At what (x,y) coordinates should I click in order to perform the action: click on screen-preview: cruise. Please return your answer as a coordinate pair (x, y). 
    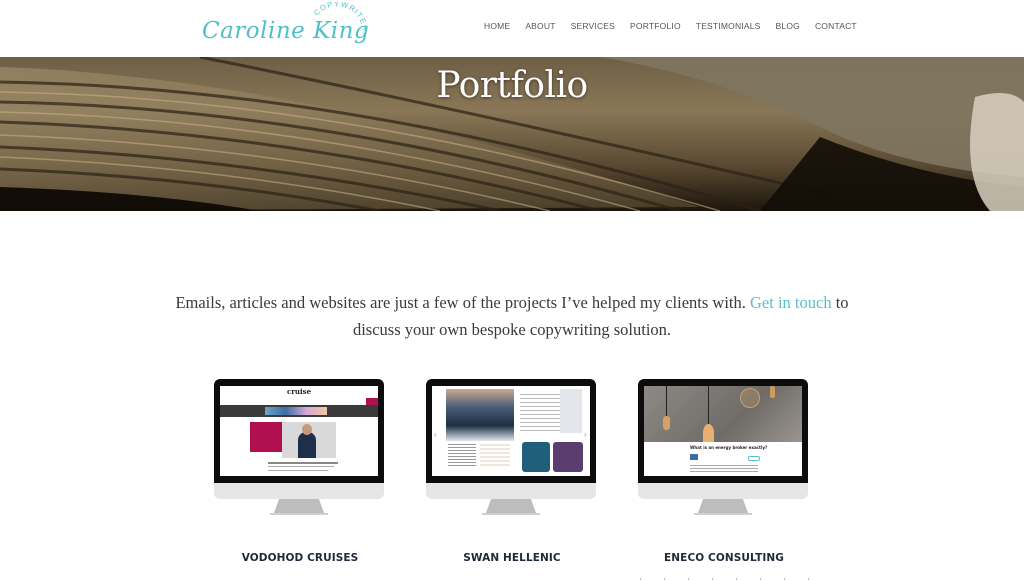
    Looking at the image, I should click on (299, 431).